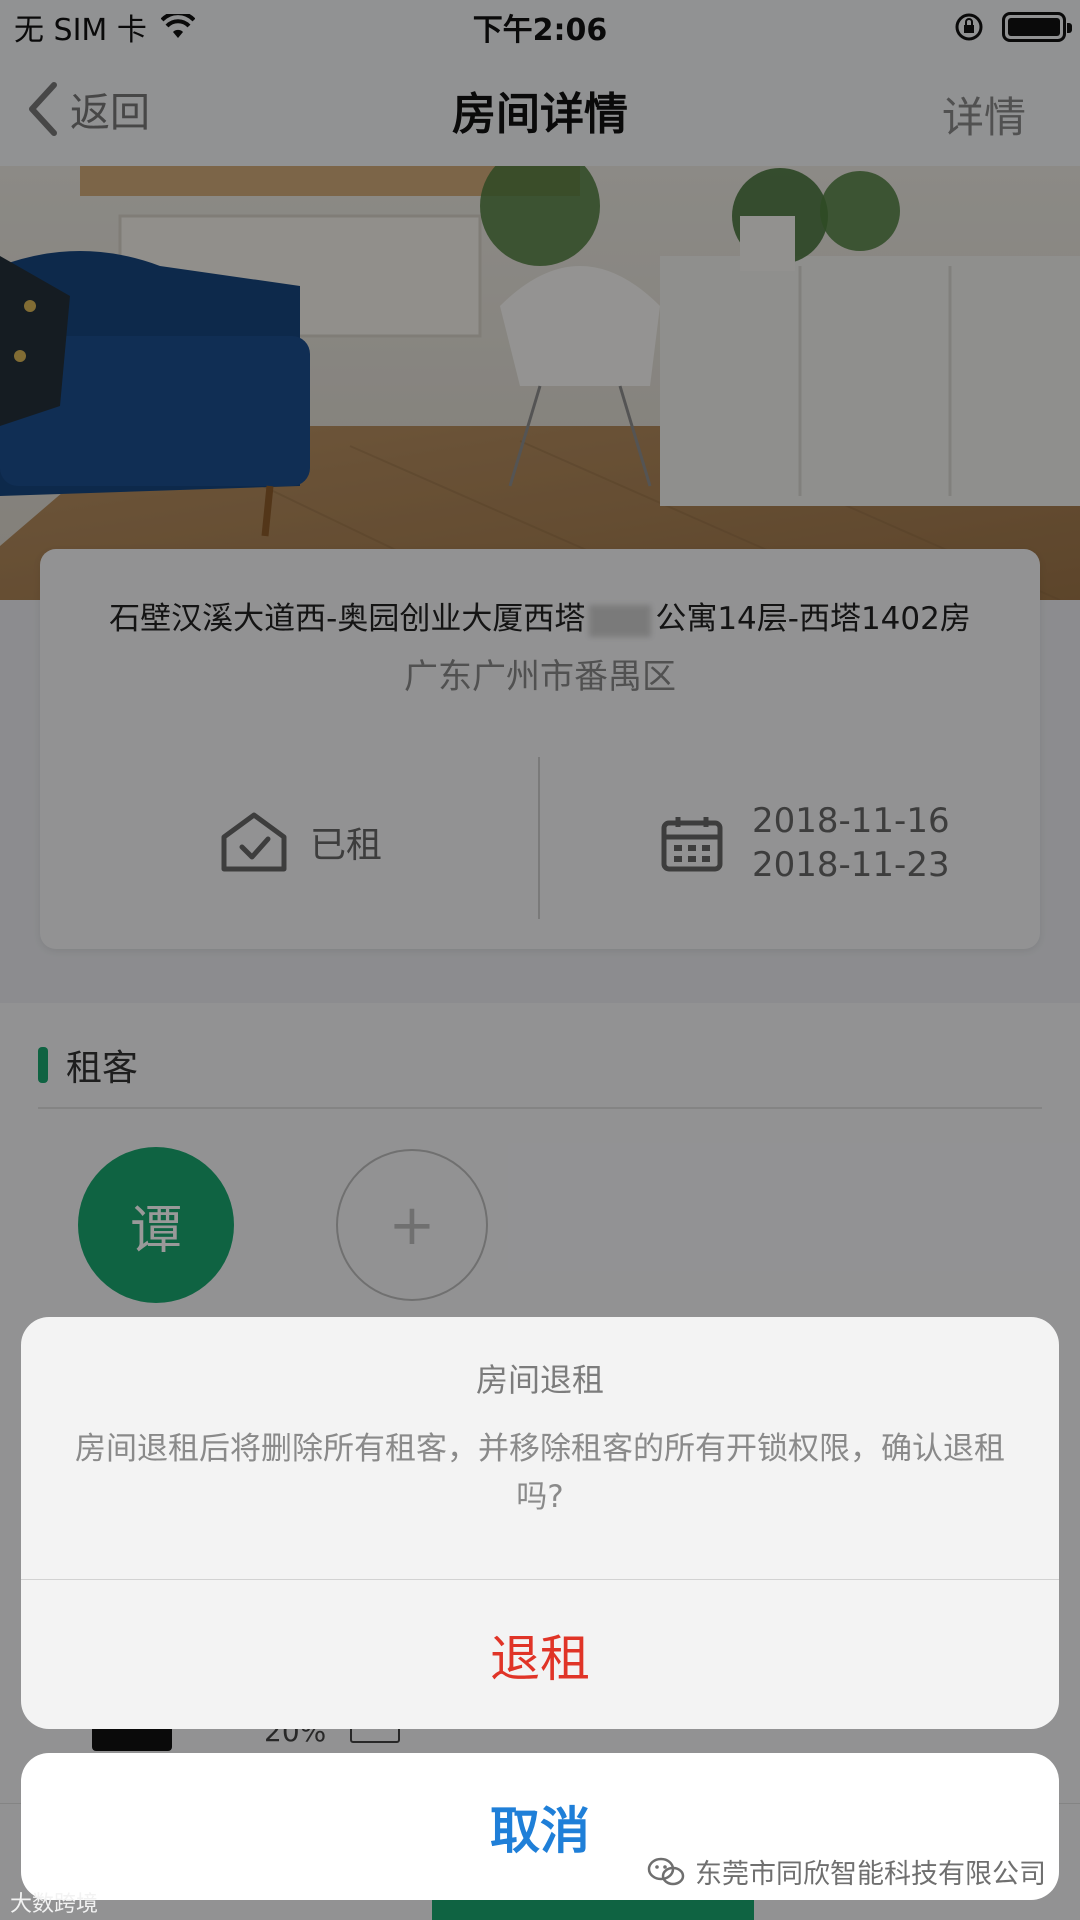 This screenshot has height=1920, width=1080. I want to click on watermark-text: 东莞市同欣智能科技有限公司, so click(870, 1874).